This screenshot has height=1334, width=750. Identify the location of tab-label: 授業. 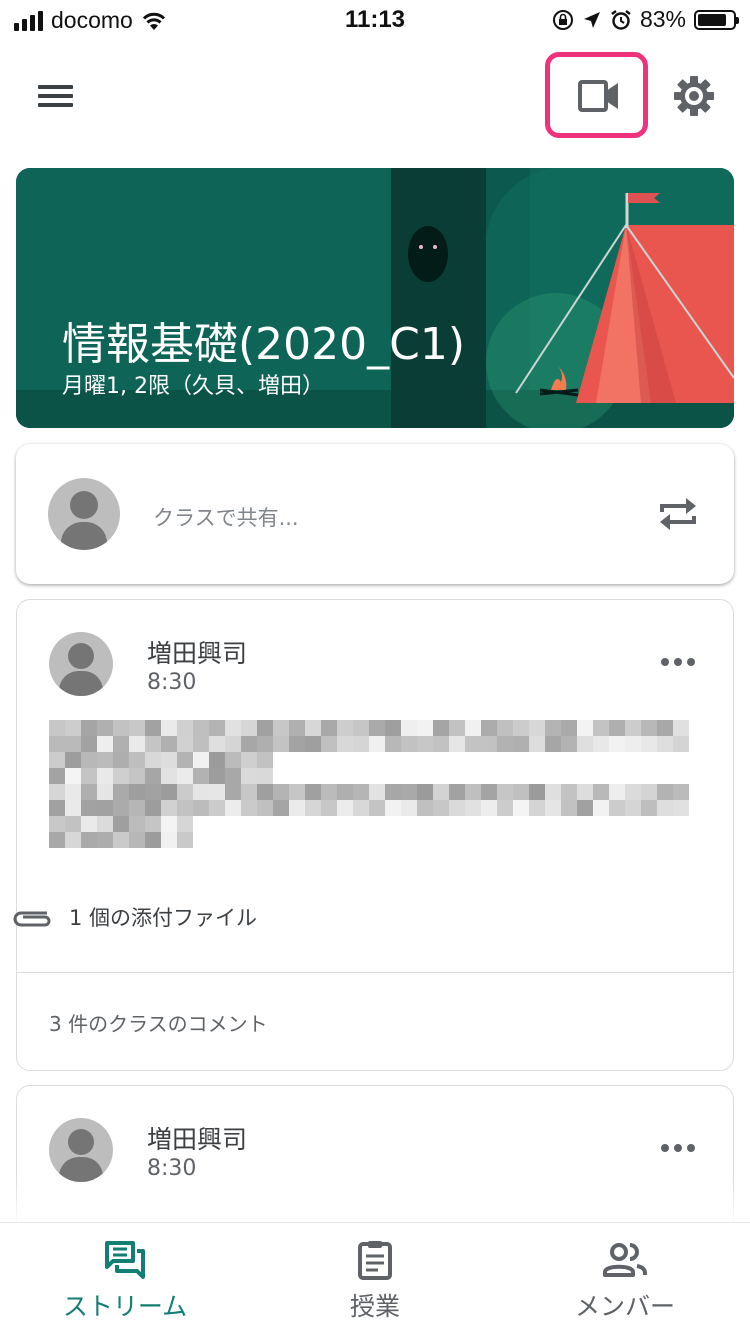
(374, 1306).